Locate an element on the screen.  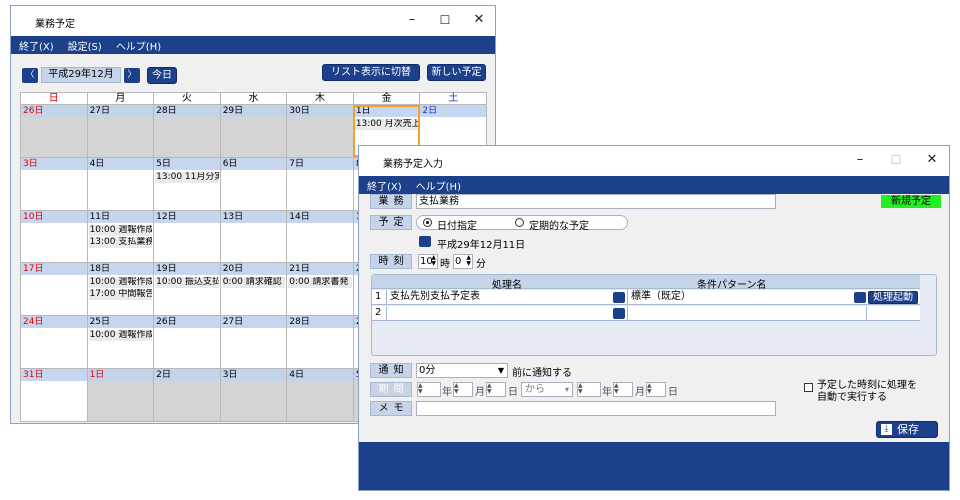
process-name-cell is located at coordinates (498, 313).